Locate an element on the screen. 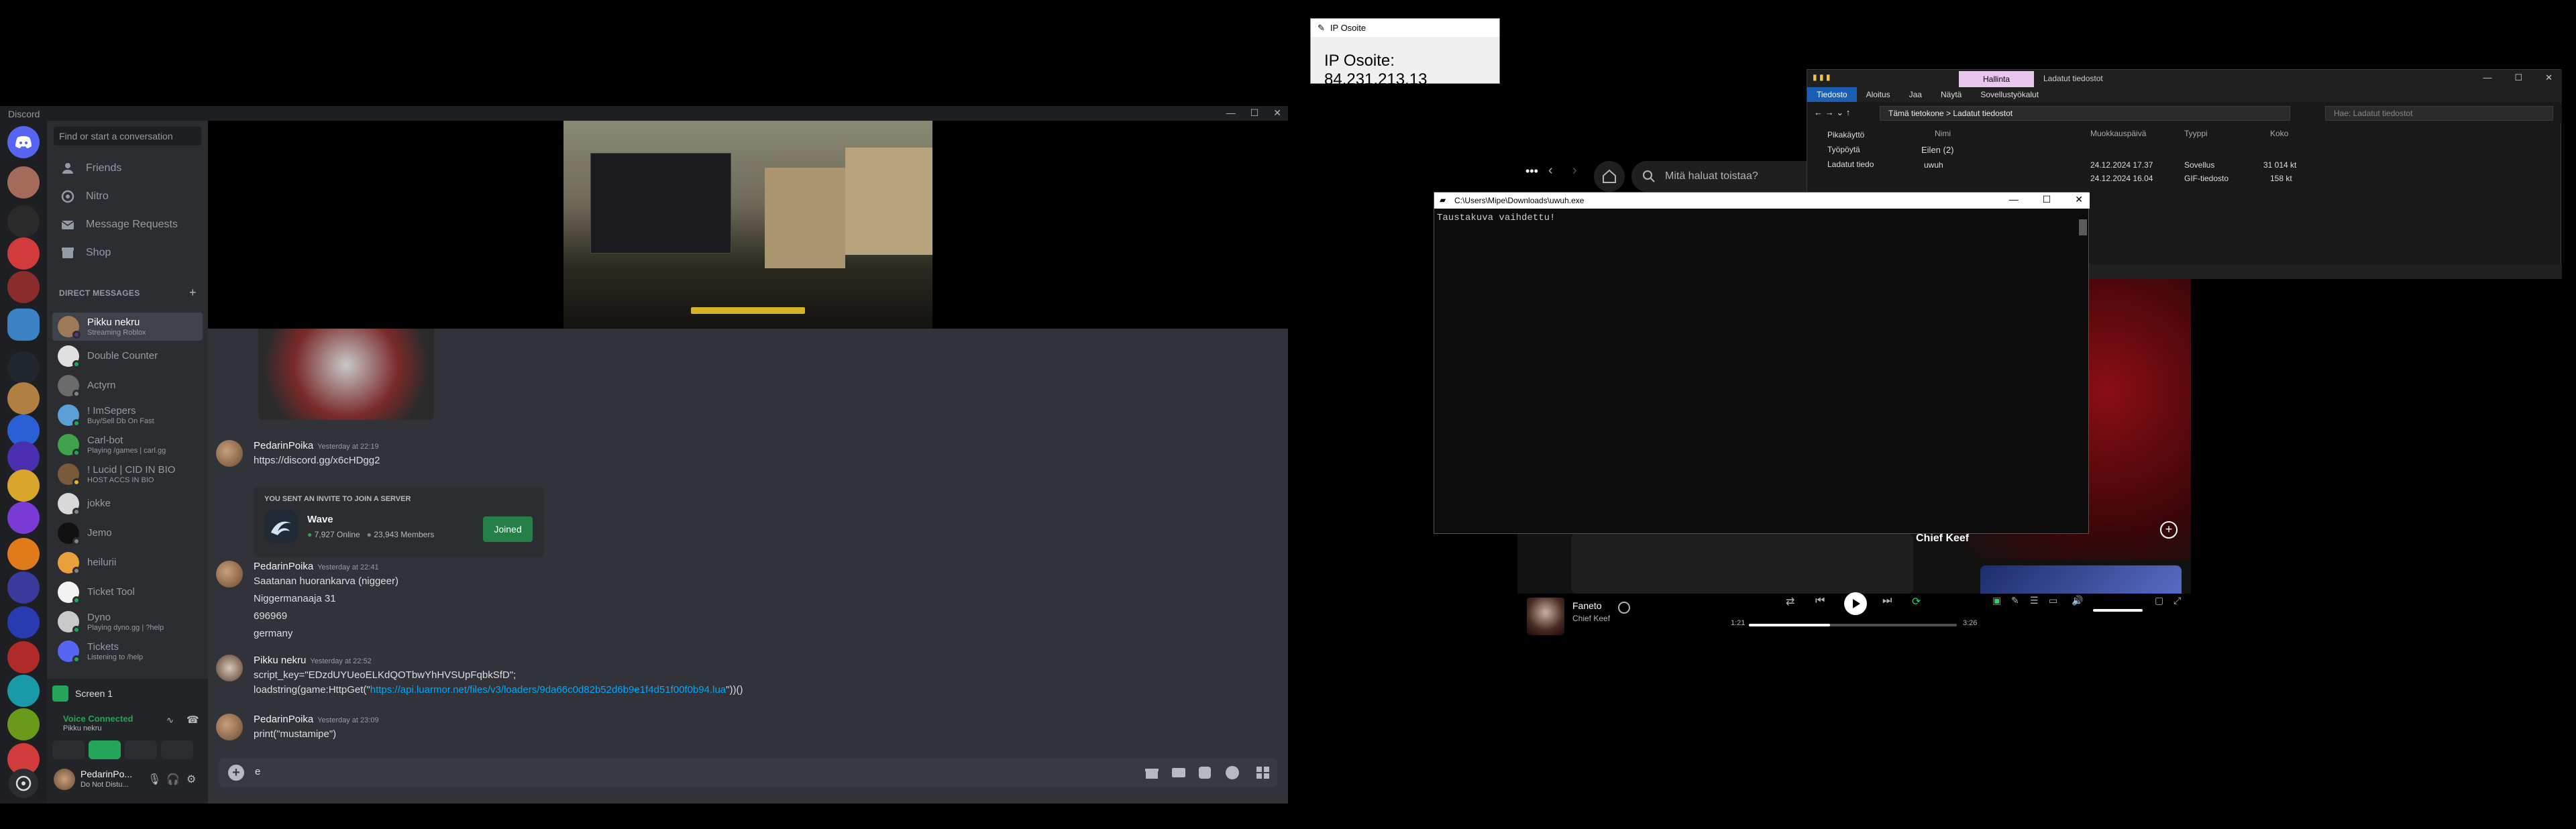 The width and height of the screenshot is (2576, 829). song-title: Faneto is located at coordinates (1587, 605).